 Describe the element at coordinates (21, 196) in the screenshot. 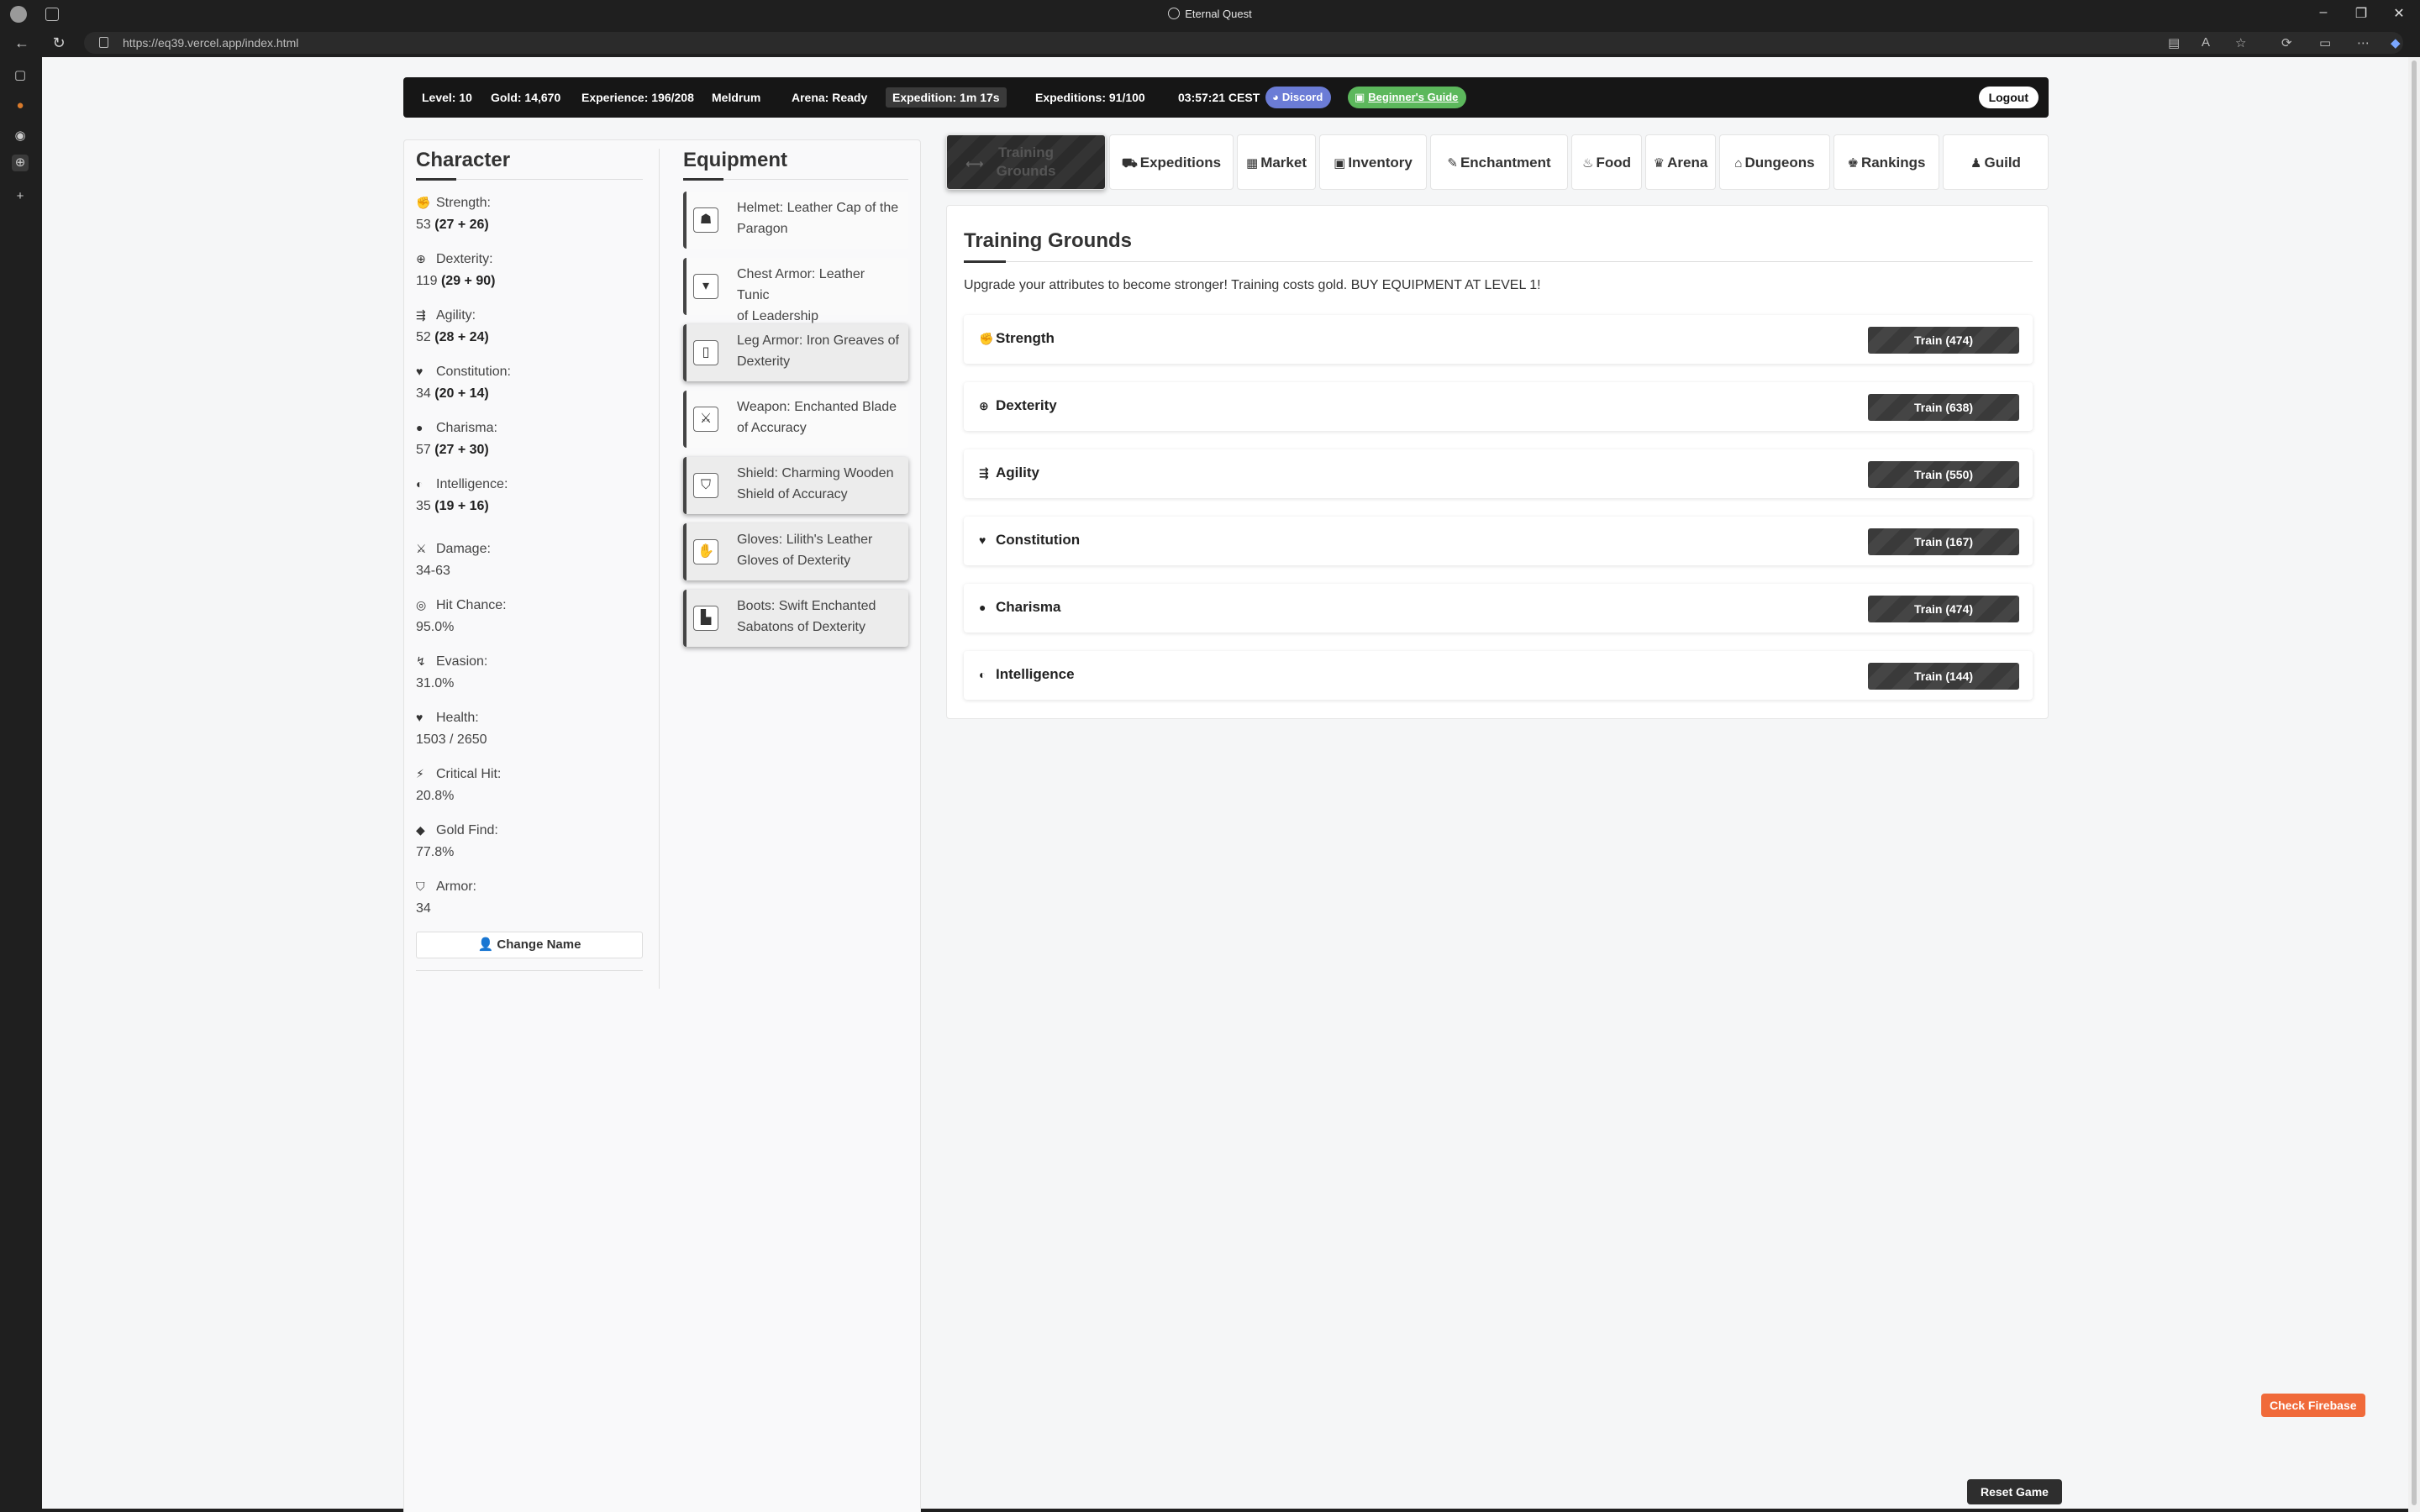

I see `add-icon: +` at that location.